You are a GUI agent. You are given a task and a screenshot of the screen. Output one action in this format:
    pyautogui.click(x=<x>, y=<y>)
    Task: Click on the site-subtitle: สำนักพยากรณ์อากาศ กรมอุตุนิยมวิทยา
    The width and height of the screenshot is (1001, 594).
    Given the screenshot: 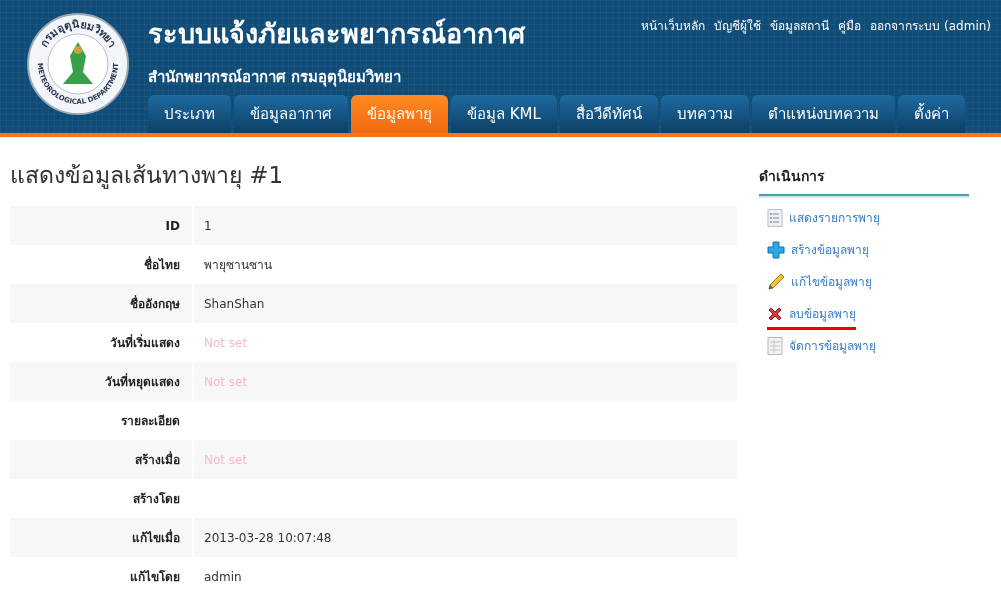 What is the action you would take?
    pyautogui.click(x=275, y=78)
    